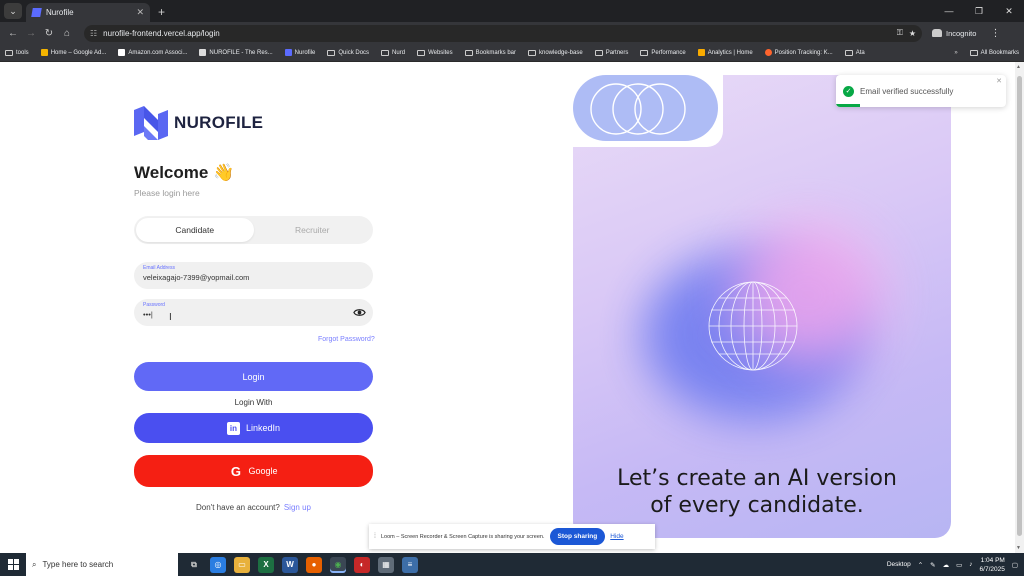  What do you see at coordinates (49, 33) in the screenshot?
I see `reload-button: ↻` at bounding box center [49, 33].